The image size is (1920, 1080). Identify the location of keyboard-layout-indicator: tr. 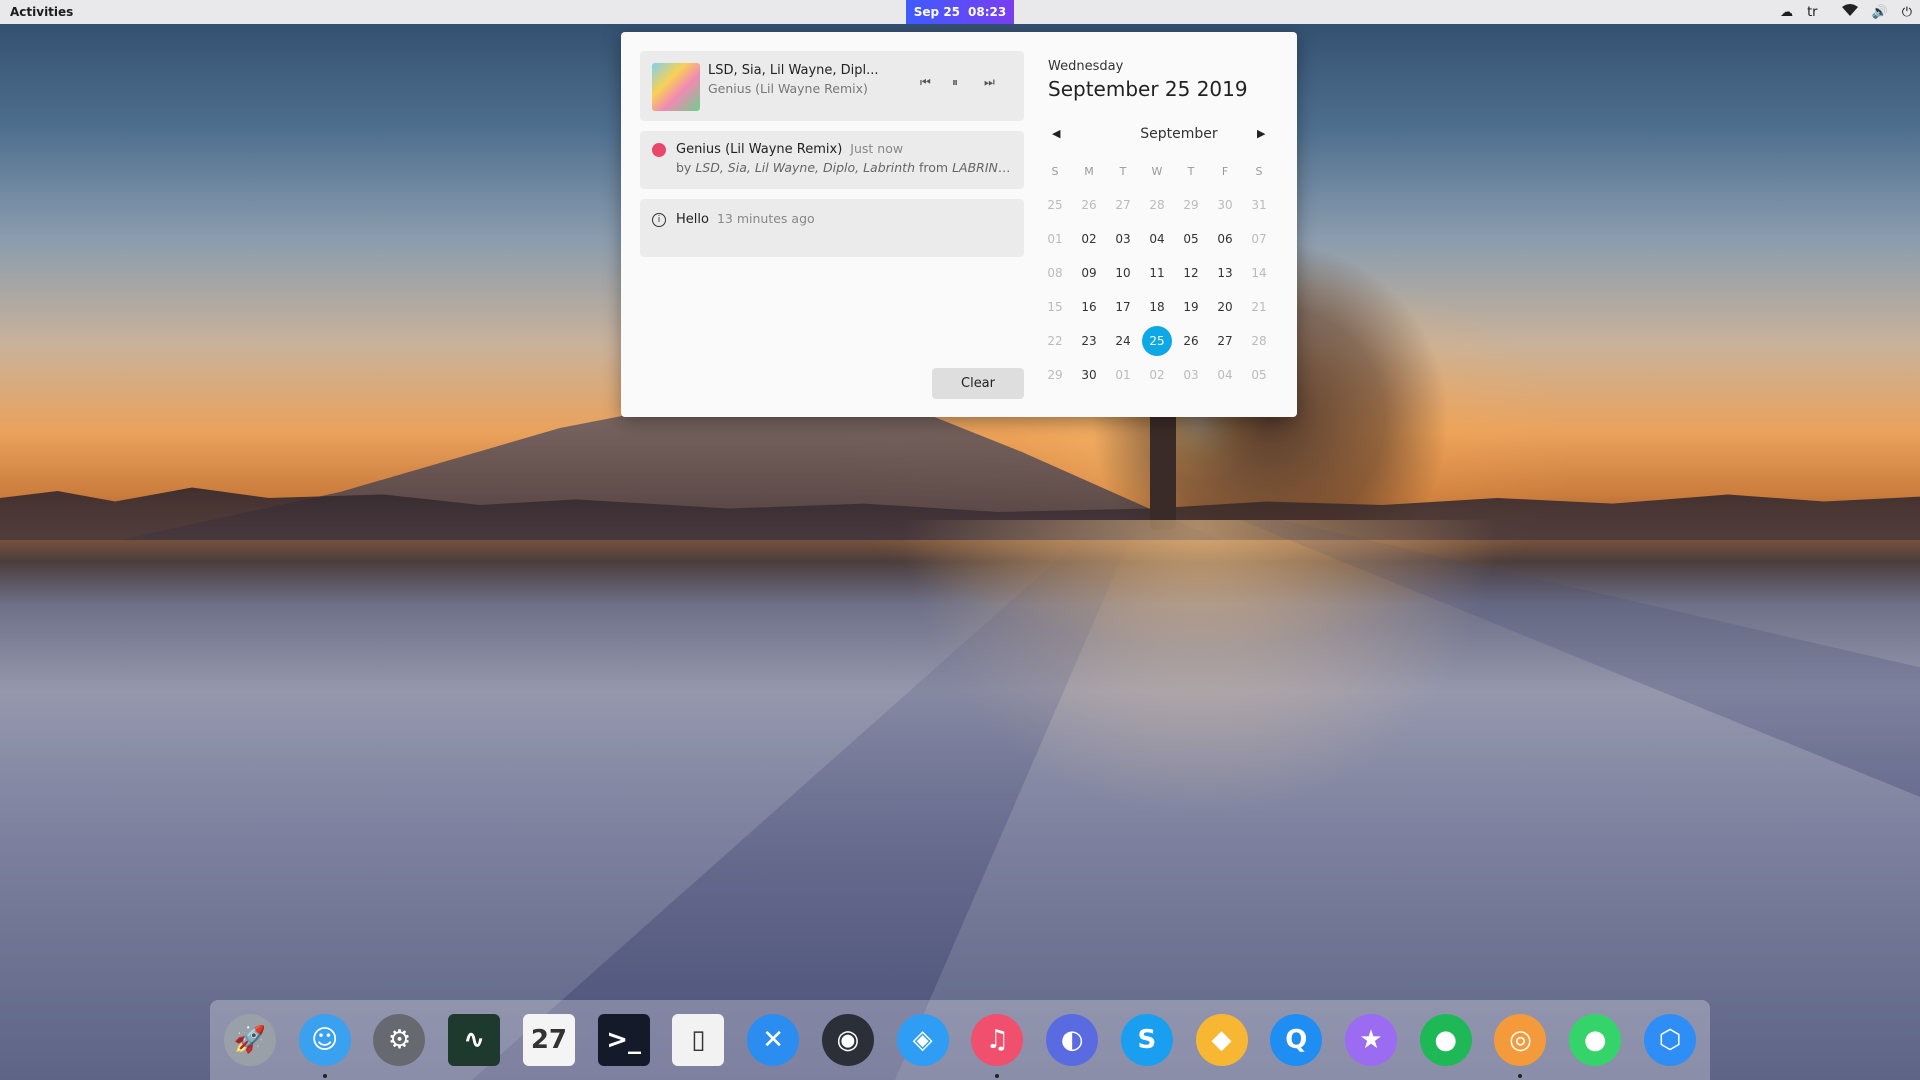
(1812, 12).